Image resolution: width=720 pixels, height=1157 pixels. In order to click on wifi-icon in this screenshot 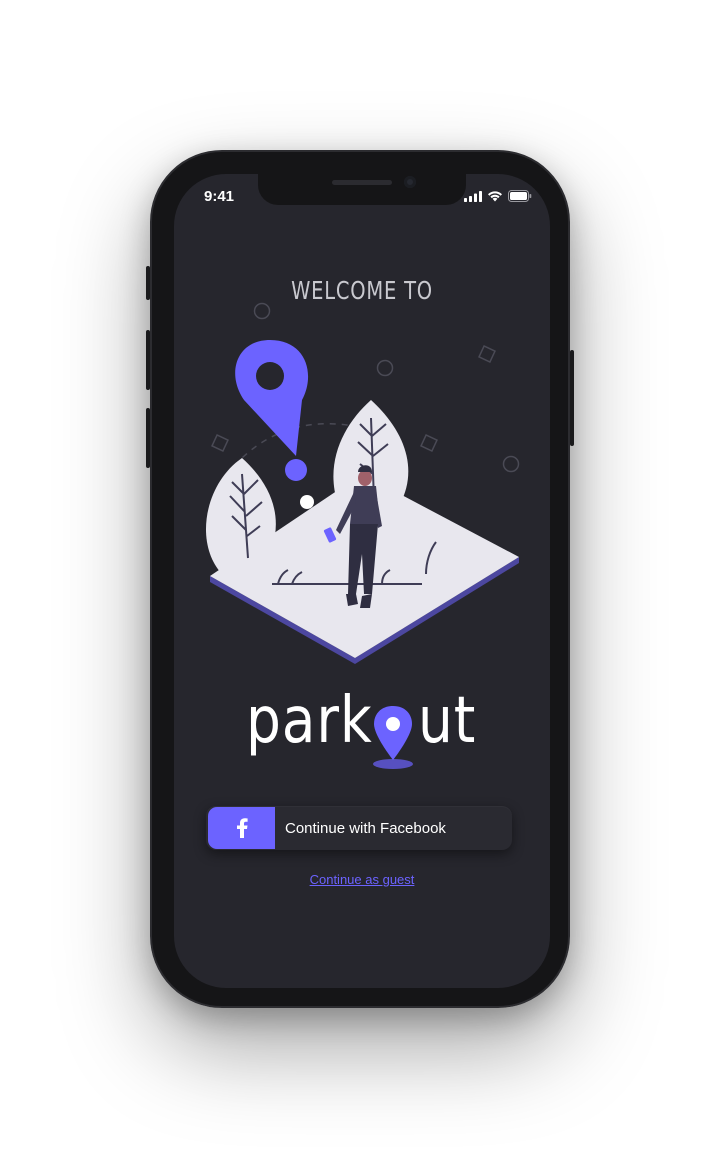, I will do `click(495, 196)`.